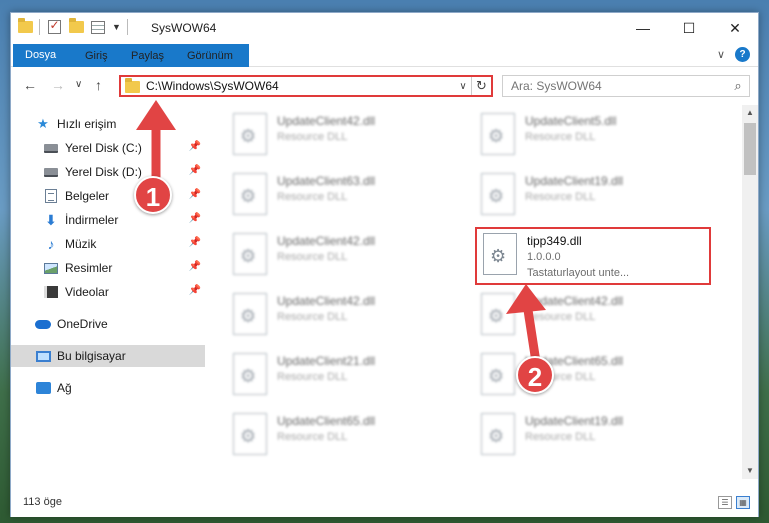 This screenshot has width=769, height=523. I want to click on computer-icon, so click(43, 356).